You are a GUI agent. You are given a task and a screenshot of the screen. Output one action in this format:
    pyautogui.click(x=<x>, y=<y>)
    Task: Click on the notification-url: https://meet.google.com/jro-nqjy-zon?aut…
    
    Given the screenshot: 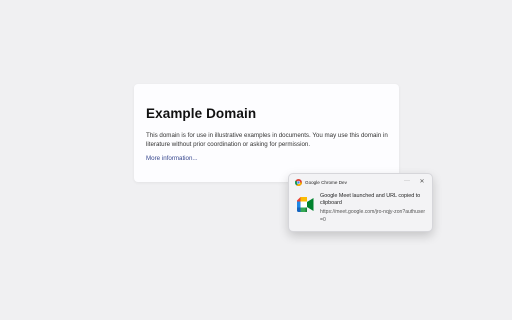 What is the action you would take?
    pyautogui.click(x=373, y=216)
    